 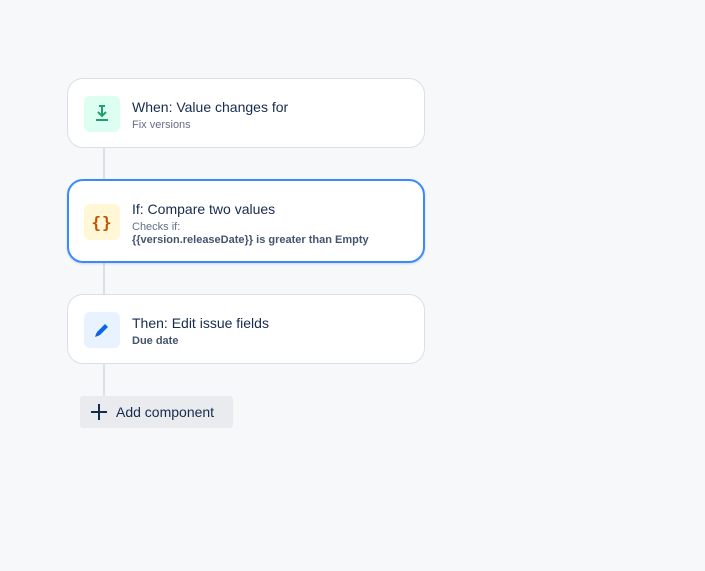 I want to click on trigger-icon-box, so click(x=102, y=114).